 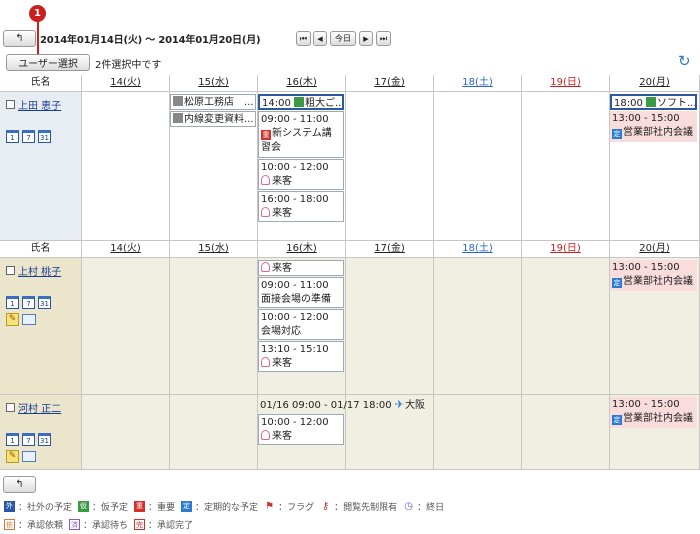 What do you see at coordinates (266, 135) in the screenshot?
I see `important-icon: 重` at bounding box center [266, 135].